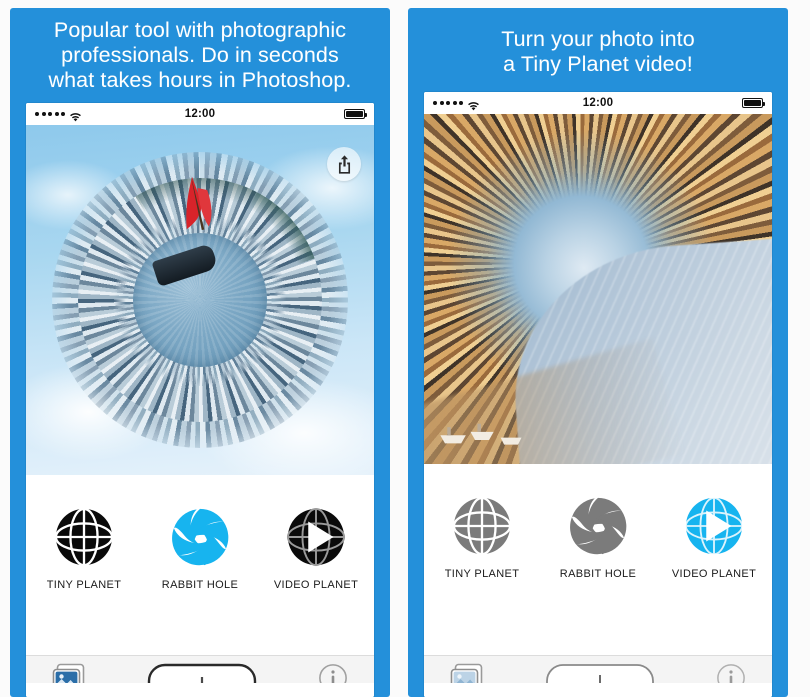 This screenshot has width=810, height=697. What do you see at coordinates (481, 434) in the screenshot?
I see `harbour-boats` at bounding box center [481, 434].